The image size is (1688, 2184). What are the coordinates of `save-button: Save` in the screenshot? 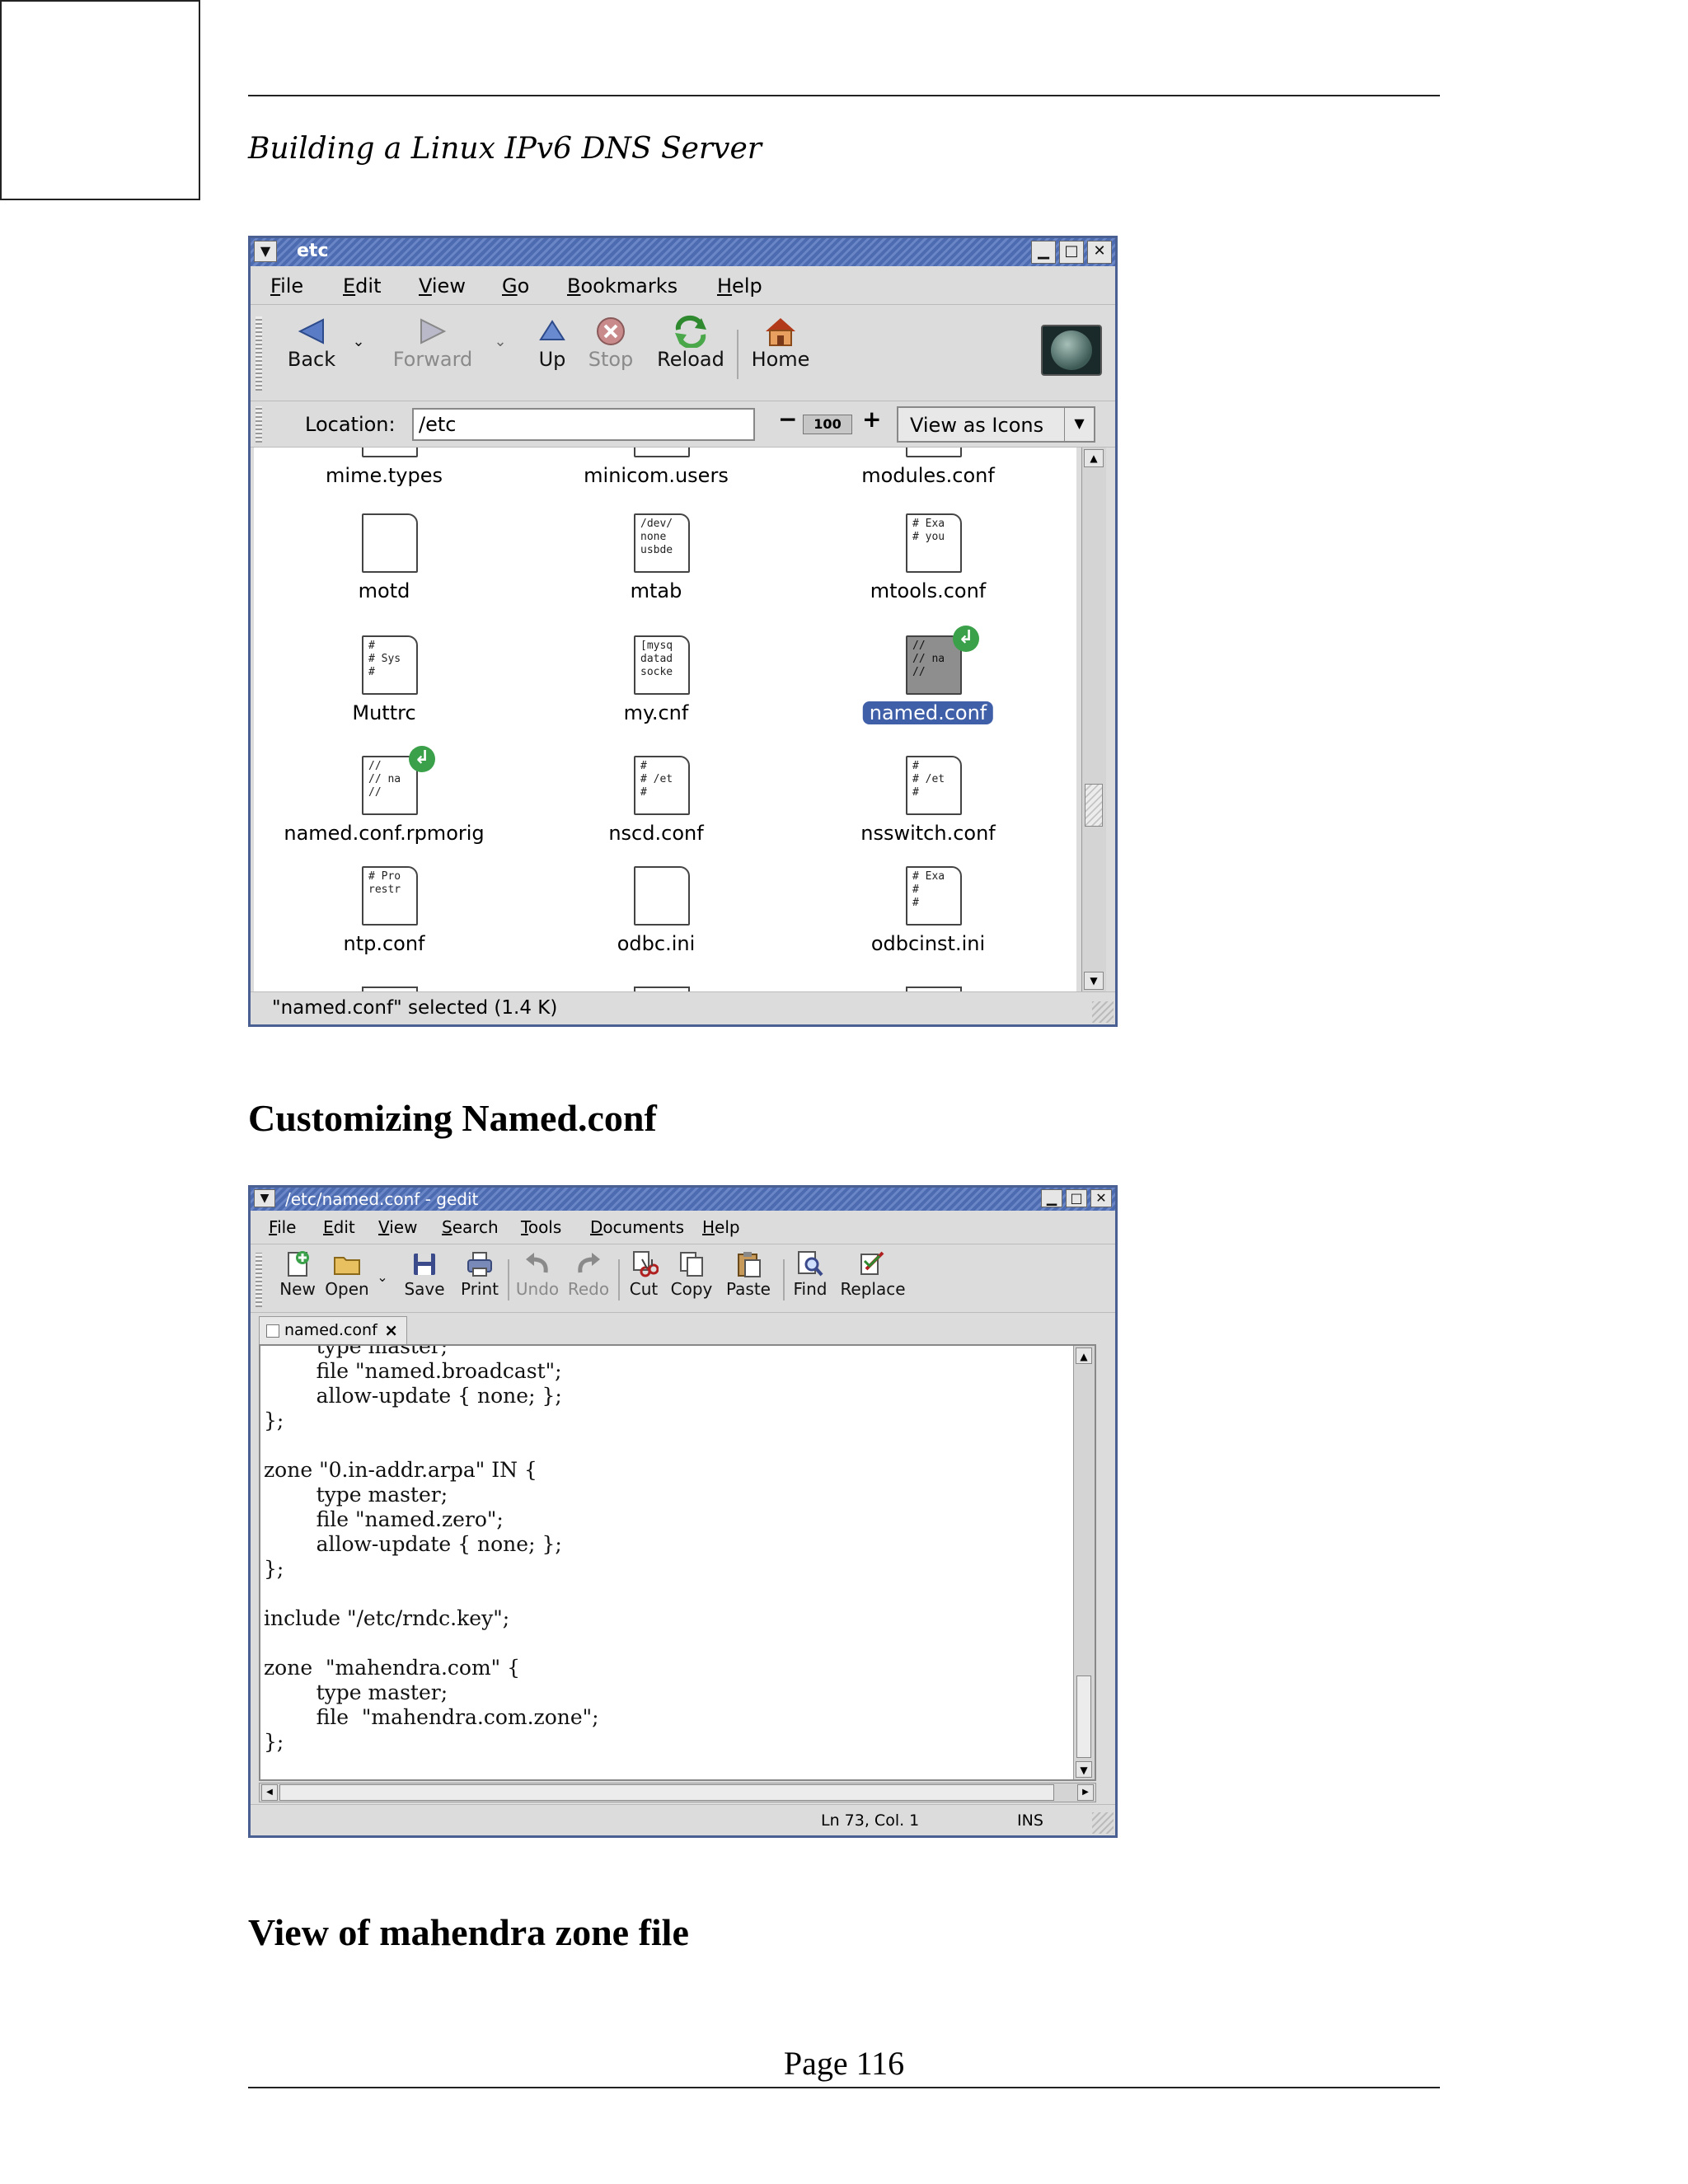 It's located at (424, 1274).